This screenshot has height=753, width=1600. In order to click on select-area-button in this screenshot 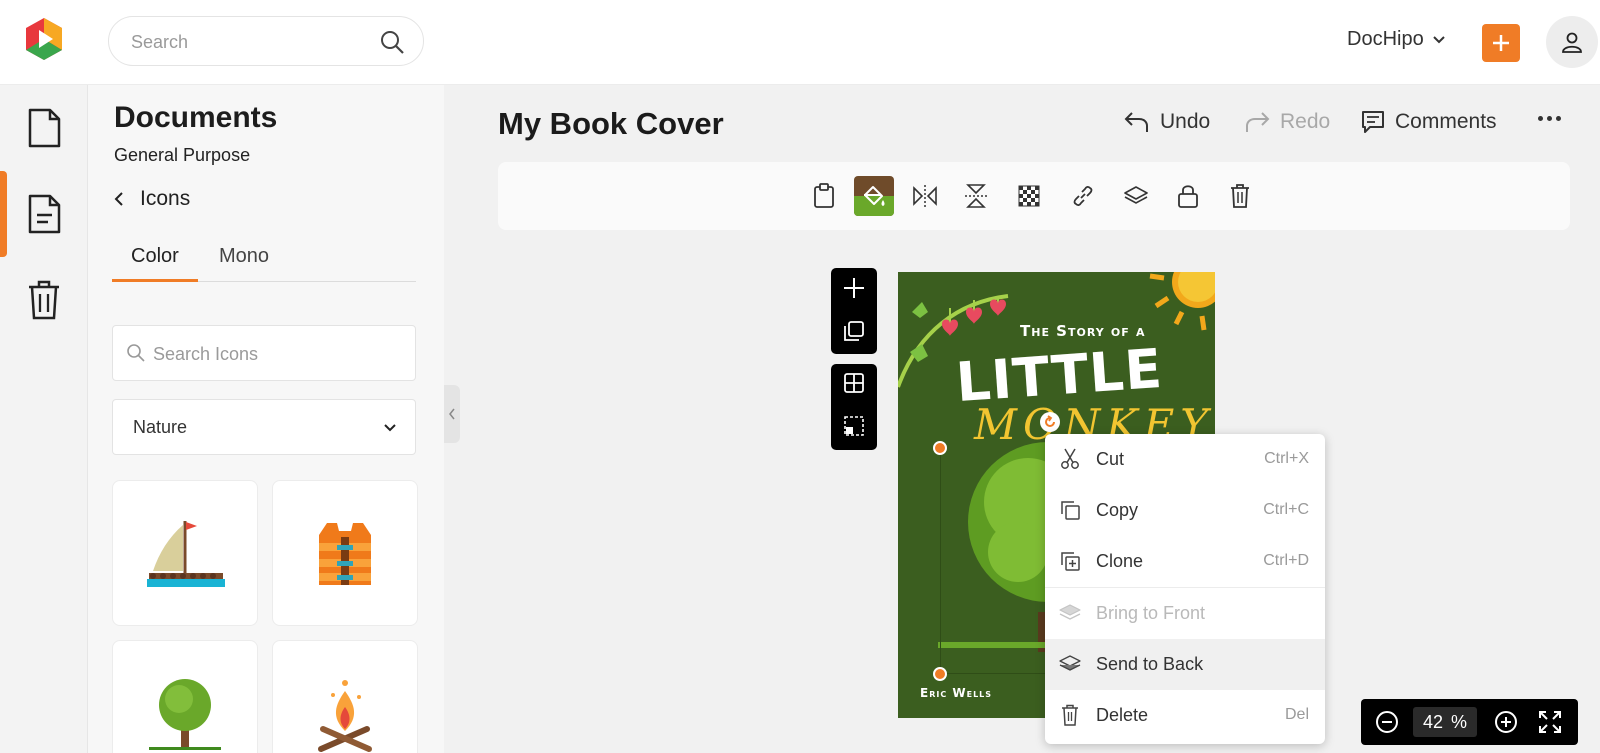, I will do `click(854, 428)`.